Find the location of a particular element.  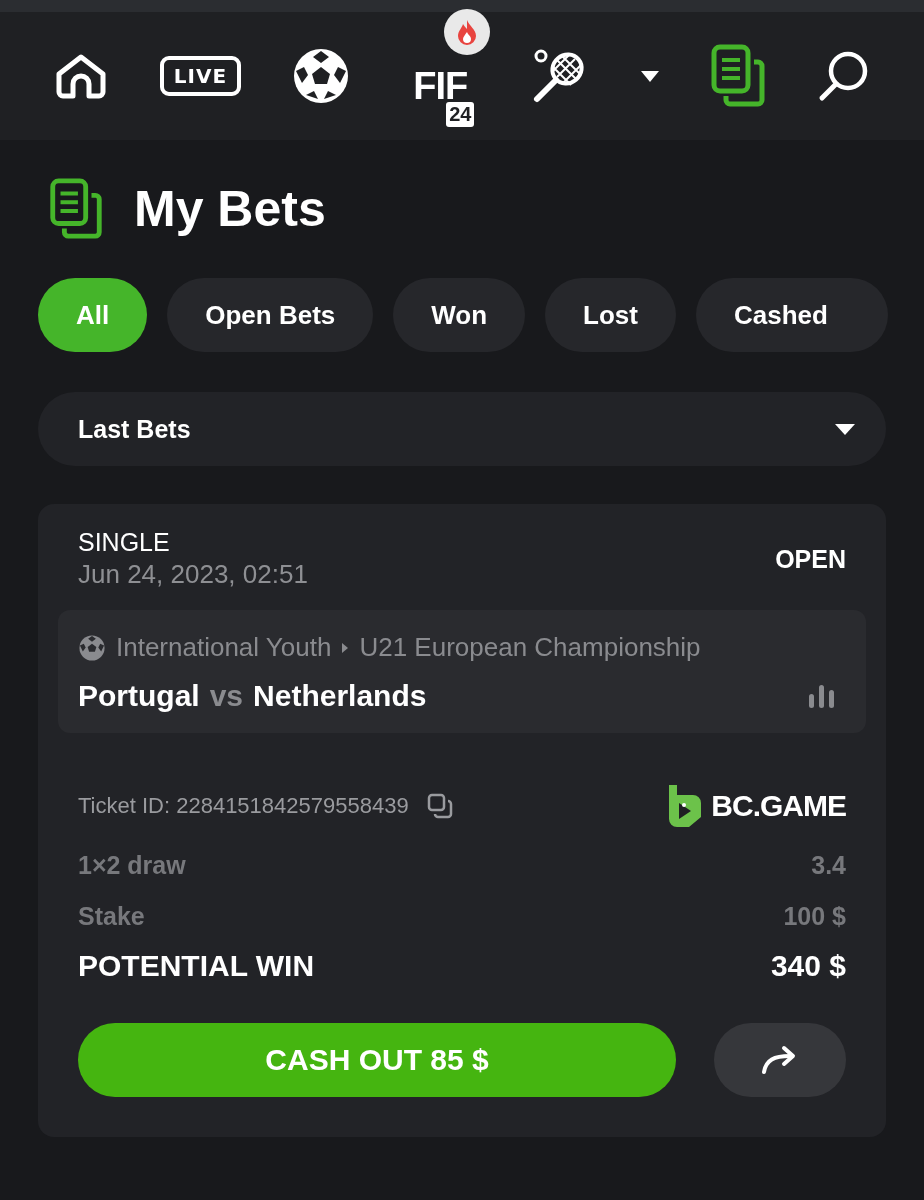

brand-logo-icon is located at coordinates (685, 806).